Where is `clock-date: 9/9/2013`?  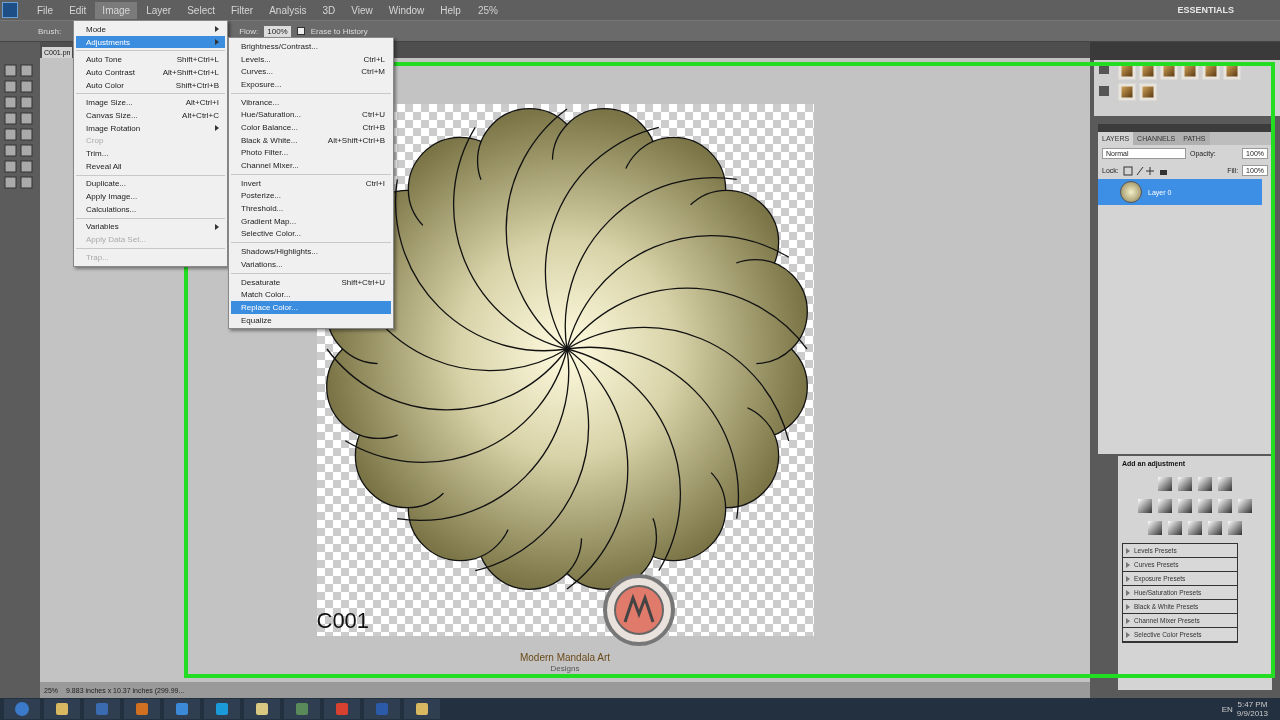
clock-date: 9/9/2013 is located at coordinates (1252, 713).